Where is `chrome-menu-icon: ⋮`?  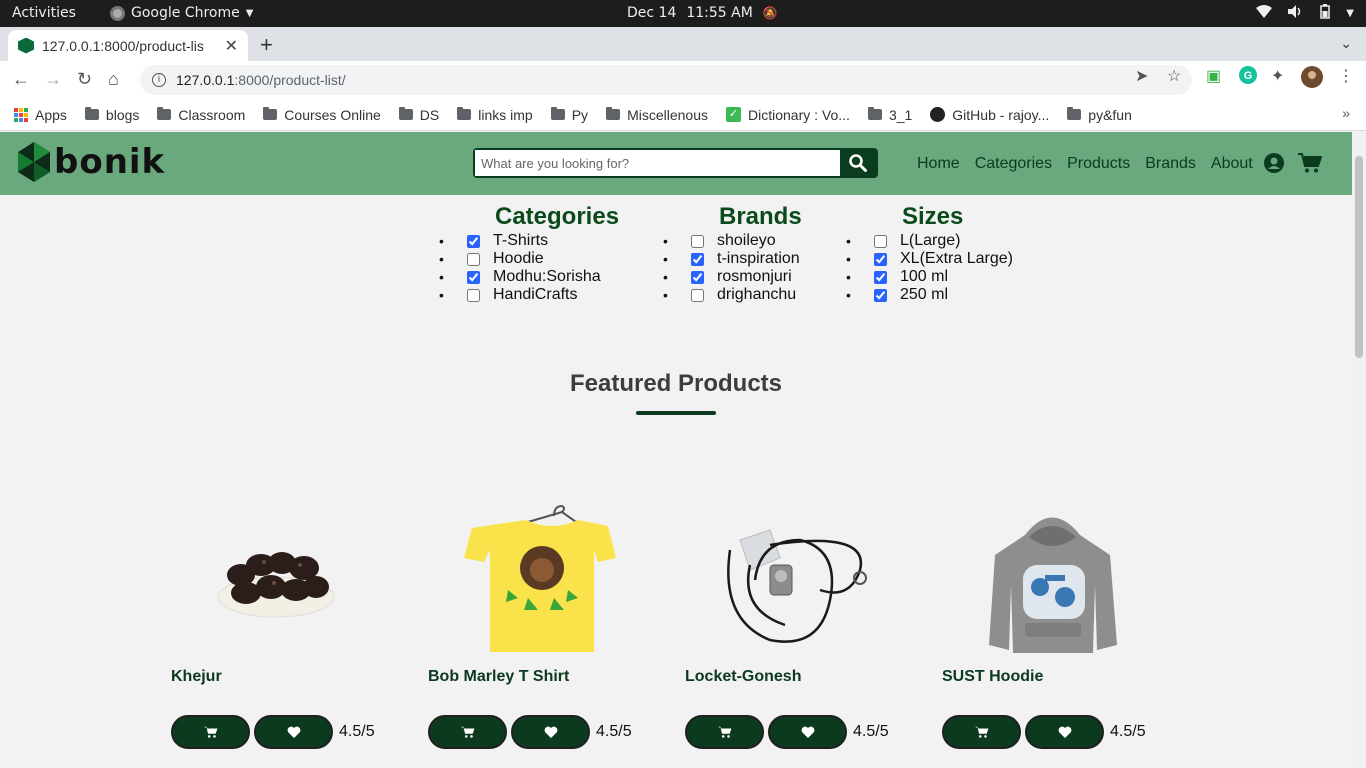 chrome-menu-icon: ⋮ is located at coordinates (1346, 76).